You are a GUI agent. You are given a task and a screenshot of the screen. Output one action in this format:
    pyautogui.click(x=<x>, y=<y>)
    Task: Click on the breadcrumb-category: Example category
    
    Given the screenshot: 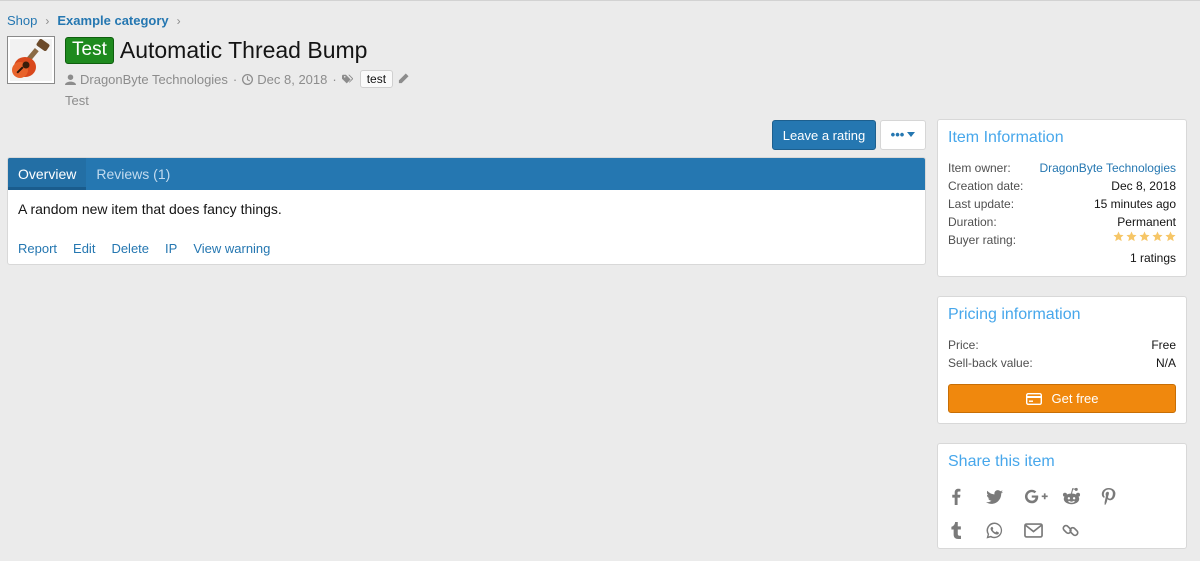 What is the action you would take?
    pyautogui.click(x=112, y=20)
    